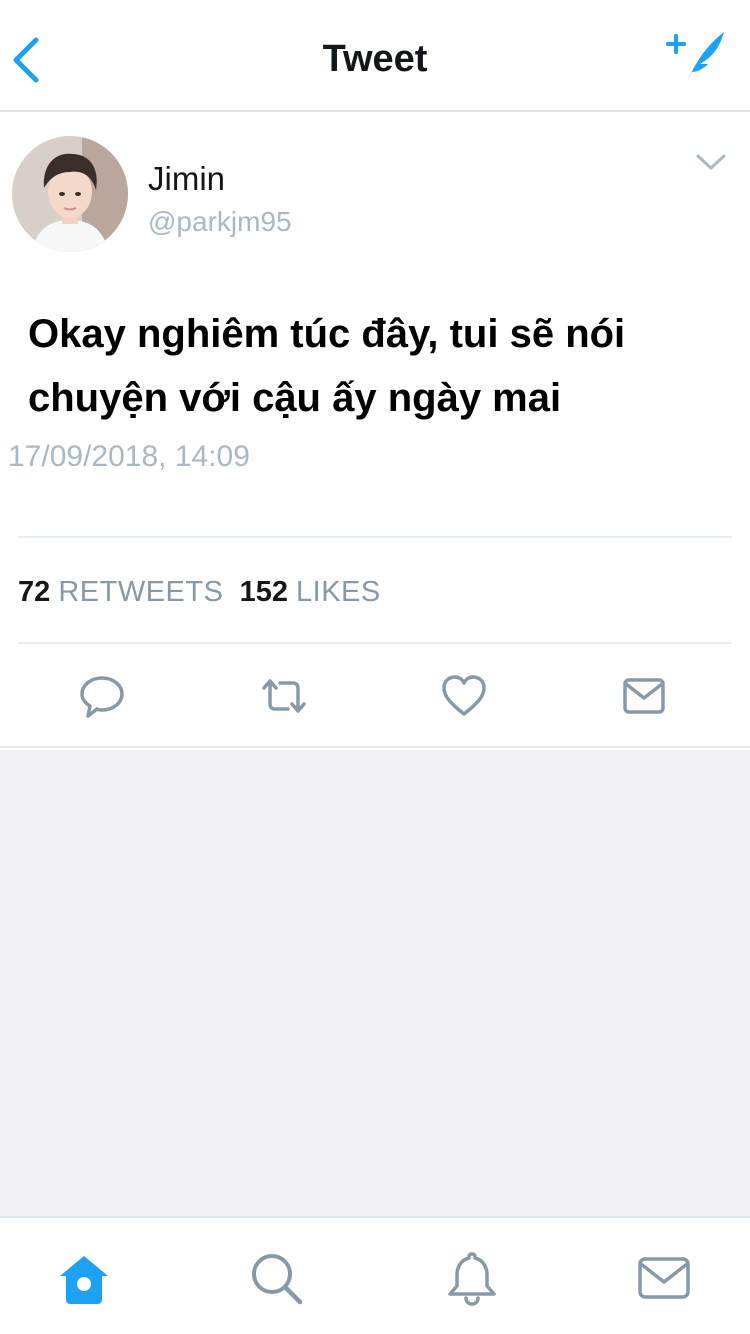 This screenshot has height=1334, width=750. I want to click on direct-message-button, so click(644, 696).